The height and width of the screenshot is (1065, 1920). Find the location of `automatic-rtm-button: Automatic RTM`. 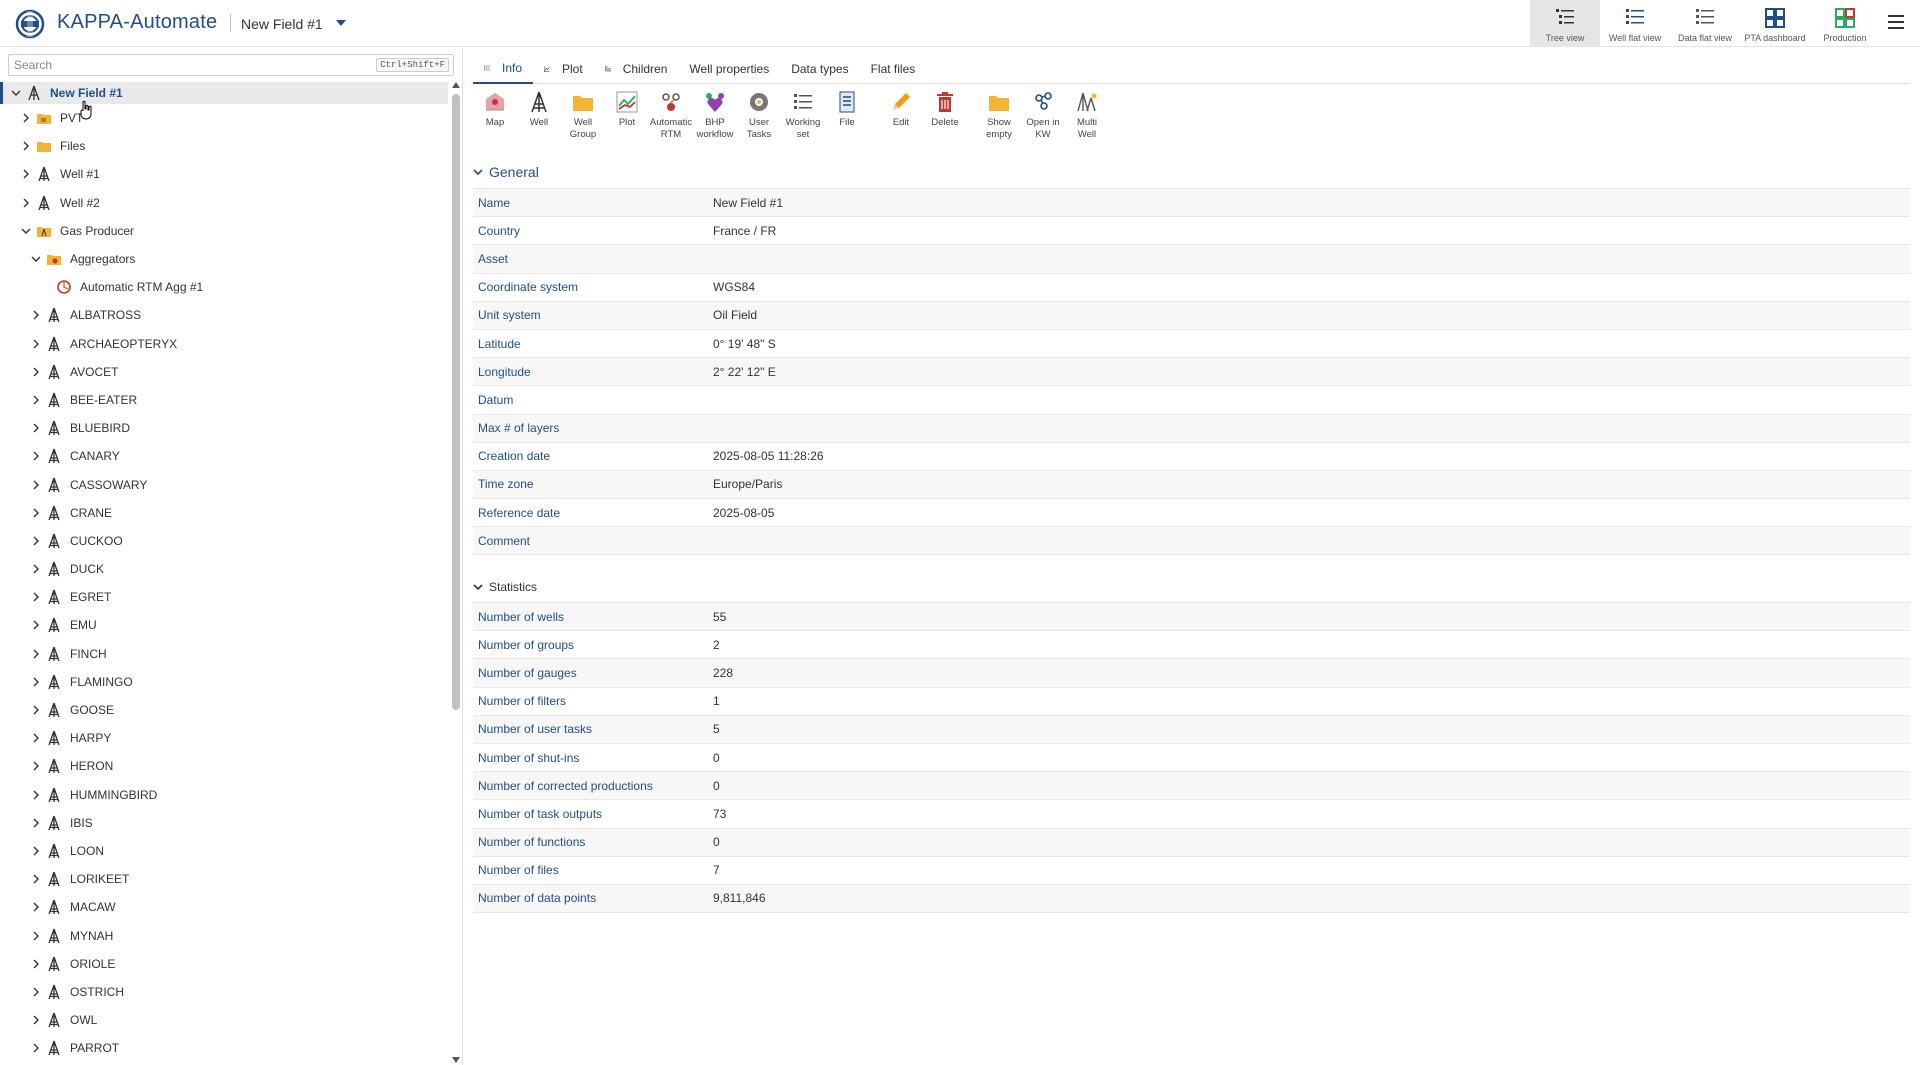

automatic-rtm-button: Automatic RTM is located at coordinates (671, 118).